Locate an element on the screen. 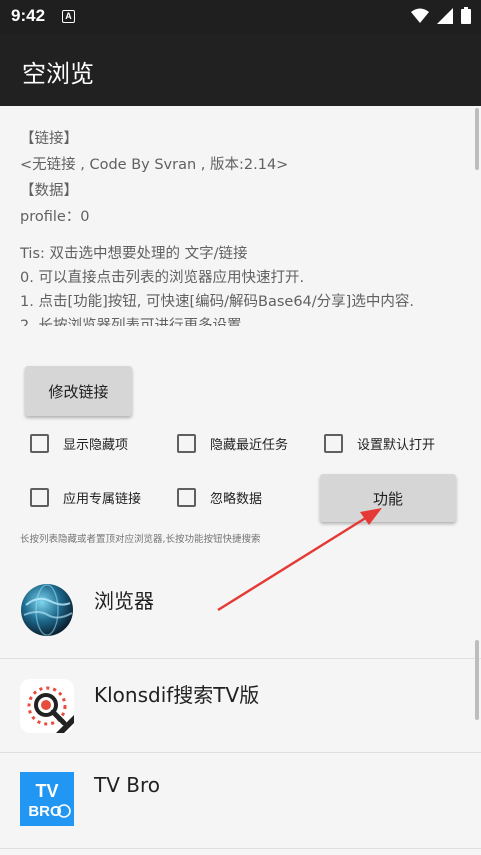 Image resolution: width=481 pixels, height=855 pixels. link-header: 【链接】 is located at coordinates (49, 139).